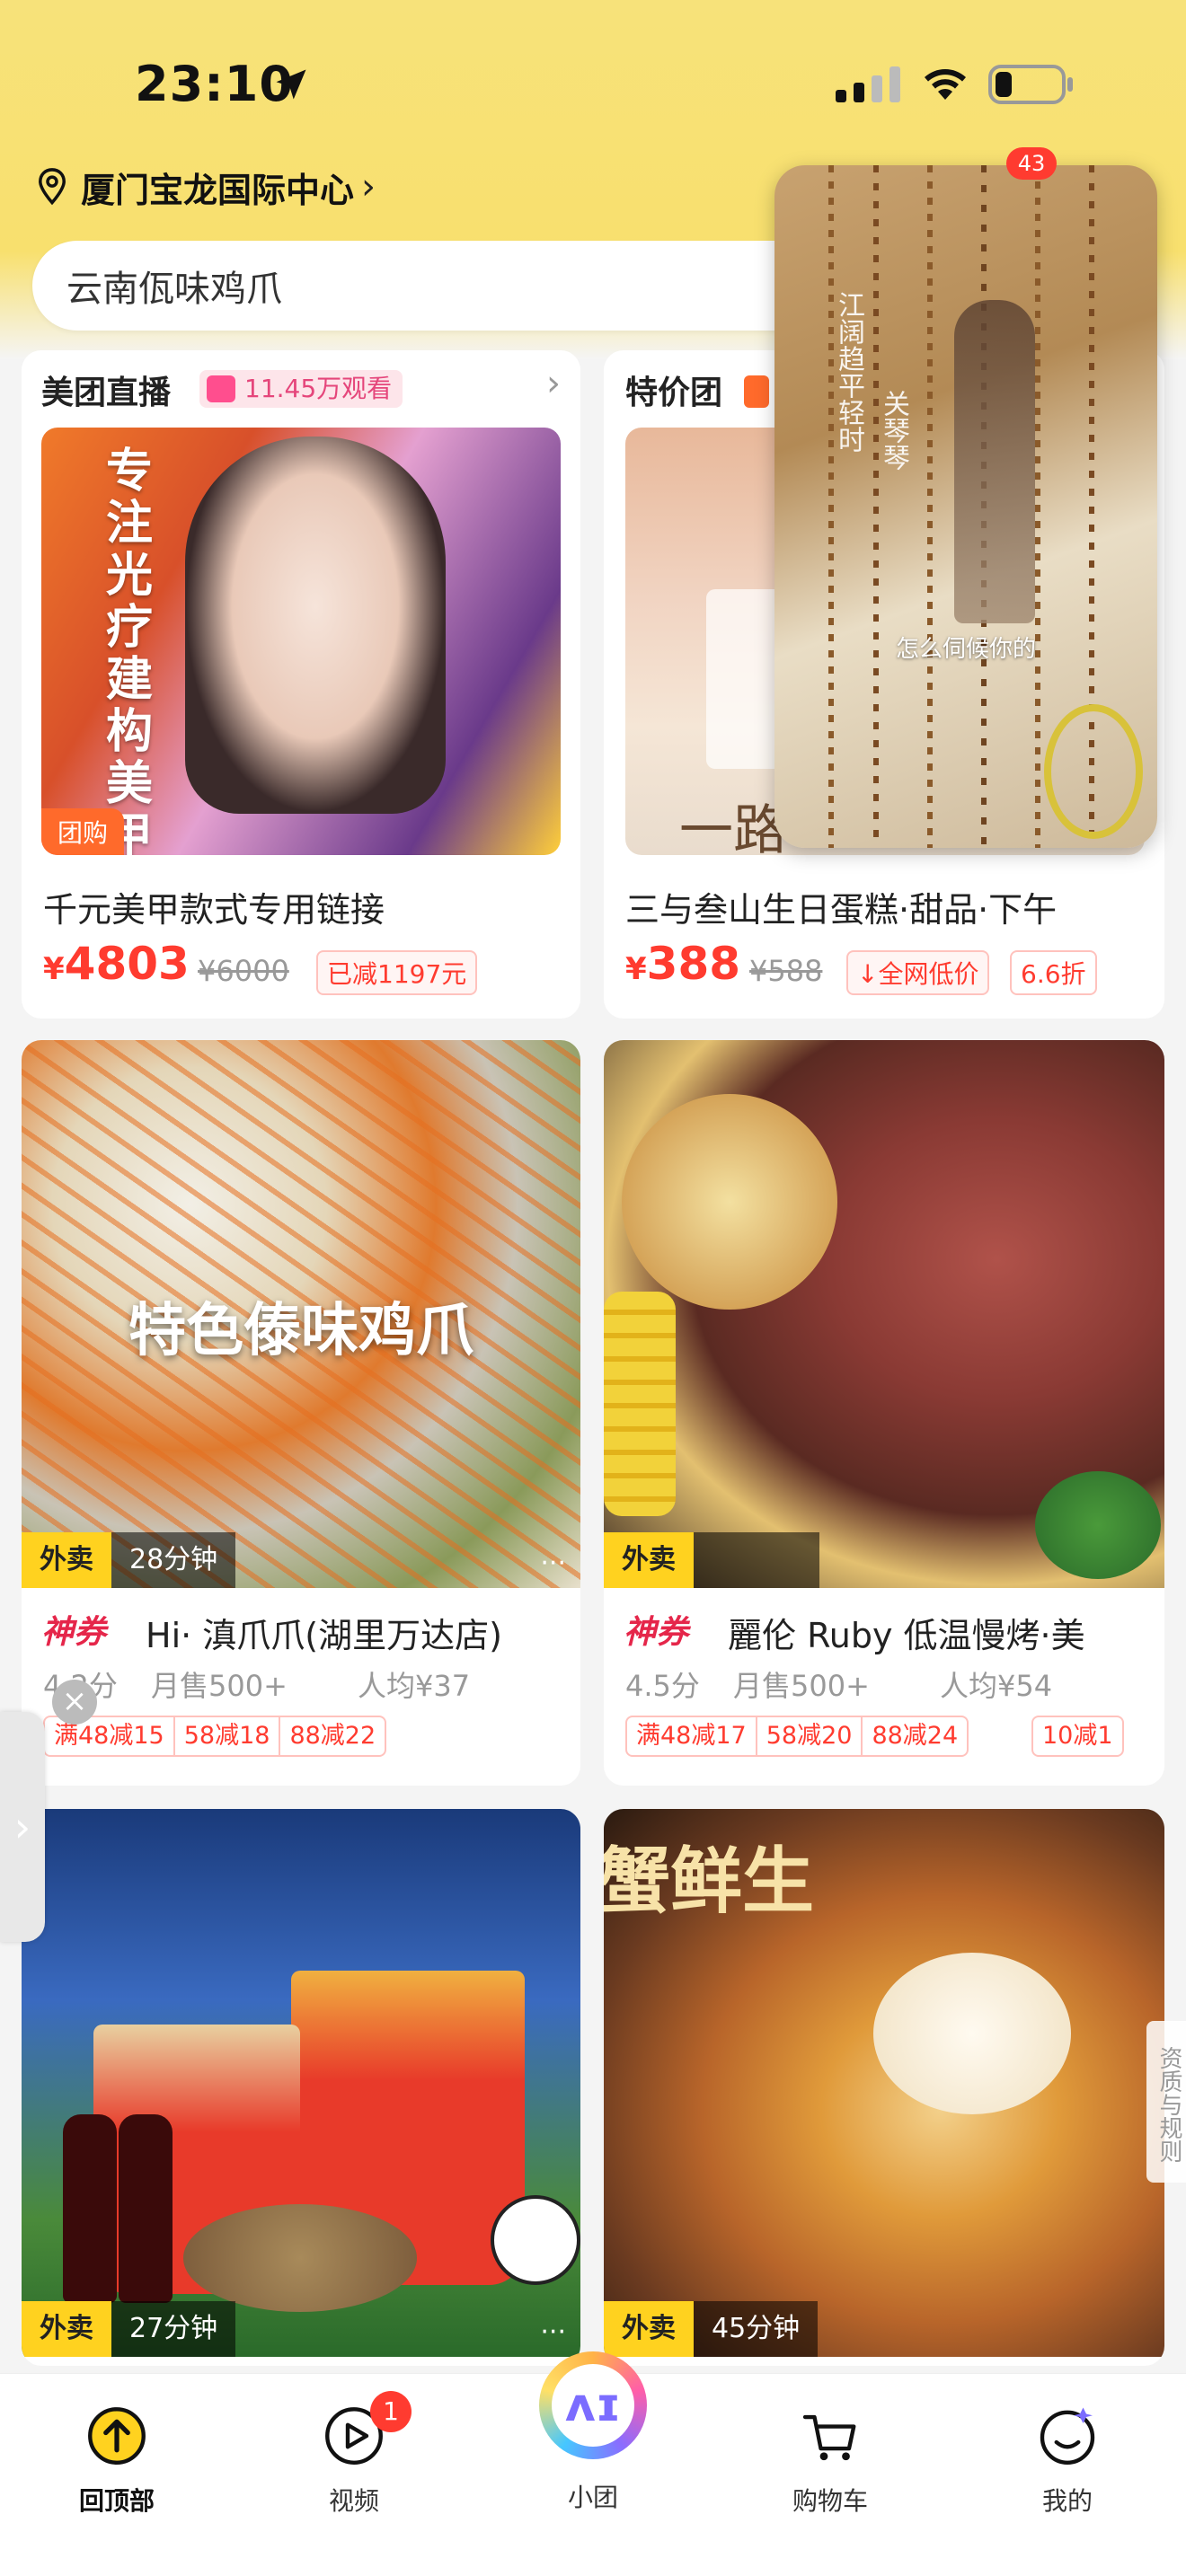 Image resolution: width=1186 pixels, height=2576 pixels. I want to click on live-bars-icon, so click(221, 388).